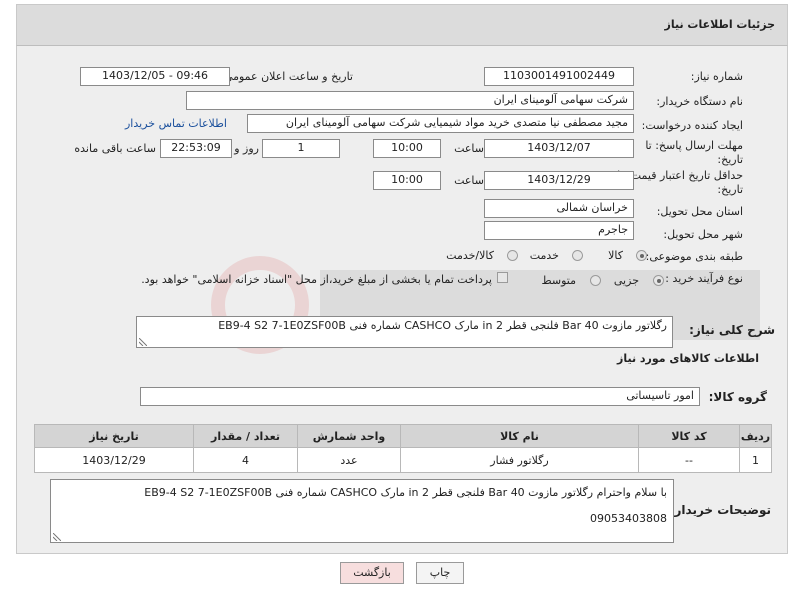 Image resolution: width=789 pixels, height=598 pixels. What do you see at coordinates (470, 255) in the screenshot?
I see `category-option-goods-service: کالا/خدمت` at bounding box center [470, 255].